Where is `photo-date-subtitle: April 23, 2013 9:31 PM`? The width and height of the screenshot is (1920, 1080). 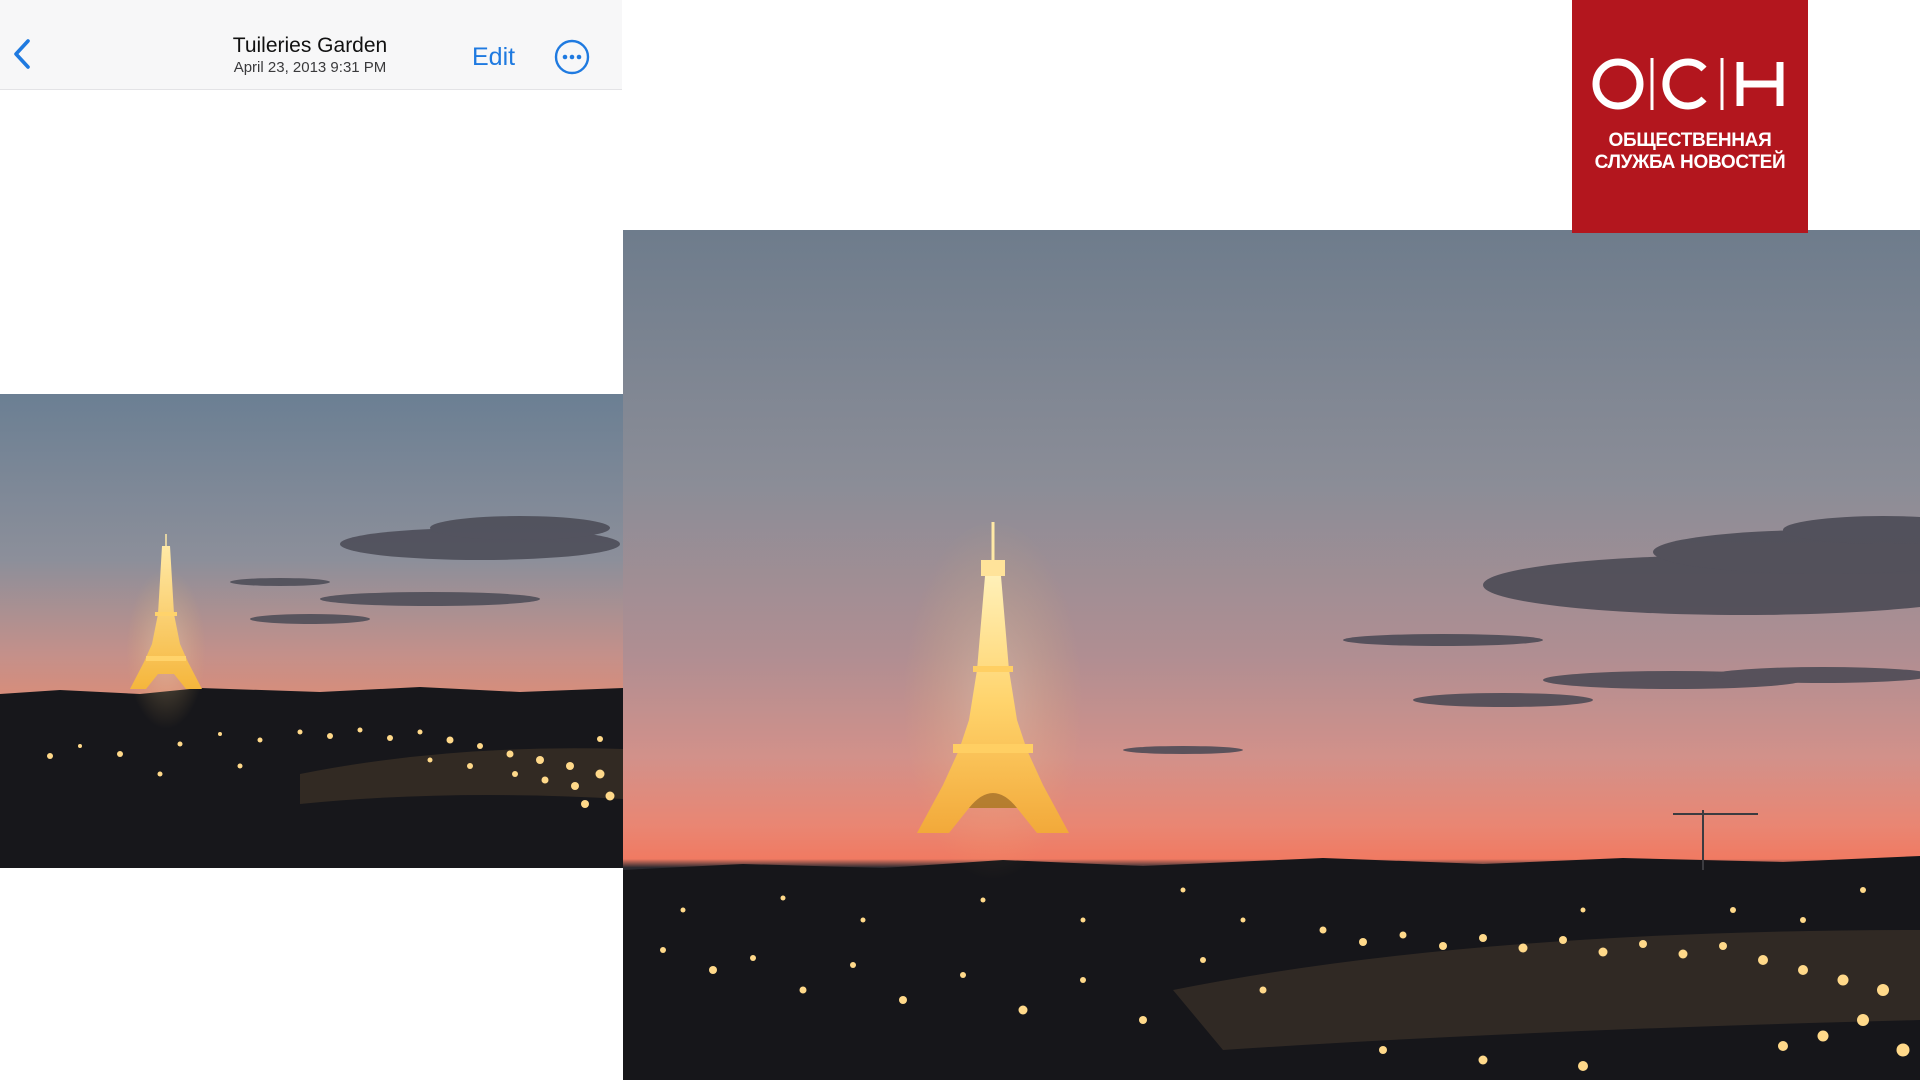 photo-date-subtitle: April 23, 2013 9:31 PM is located at coordinates (310, 67).